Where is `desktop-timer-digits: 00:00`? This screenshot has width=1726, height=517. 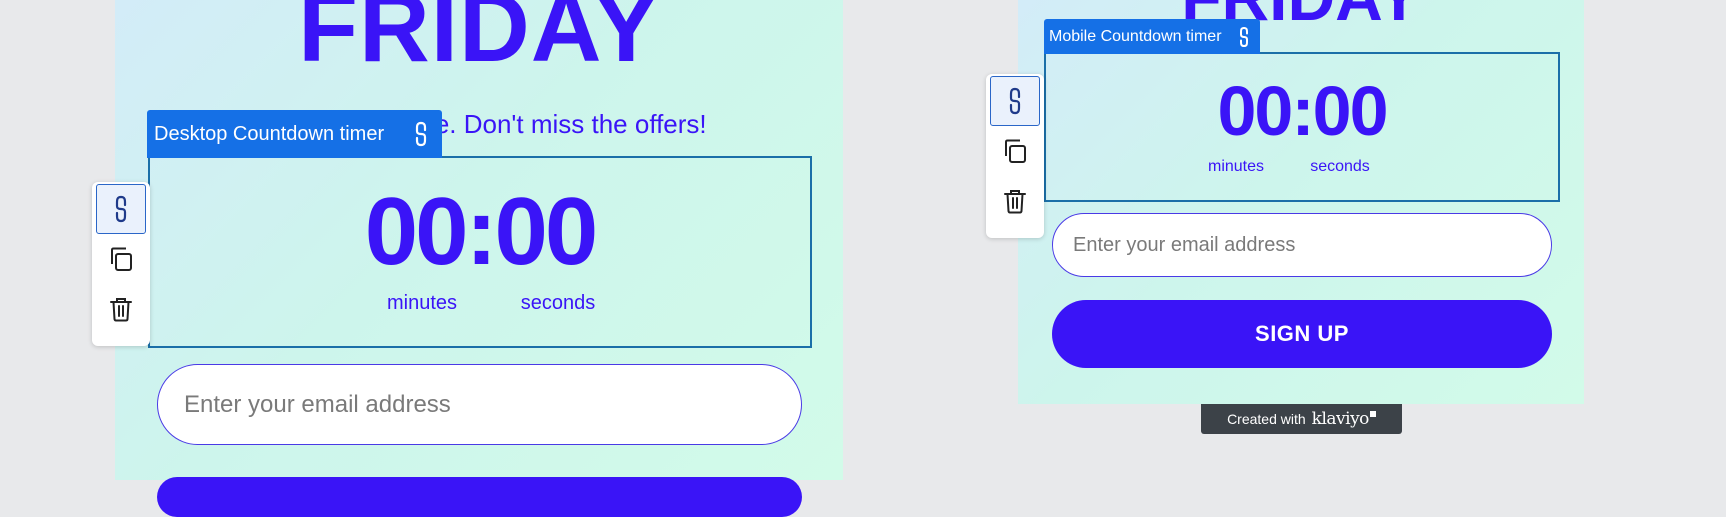
desktop-timer-digits: 00:00 is located at coordinates (480, 232).